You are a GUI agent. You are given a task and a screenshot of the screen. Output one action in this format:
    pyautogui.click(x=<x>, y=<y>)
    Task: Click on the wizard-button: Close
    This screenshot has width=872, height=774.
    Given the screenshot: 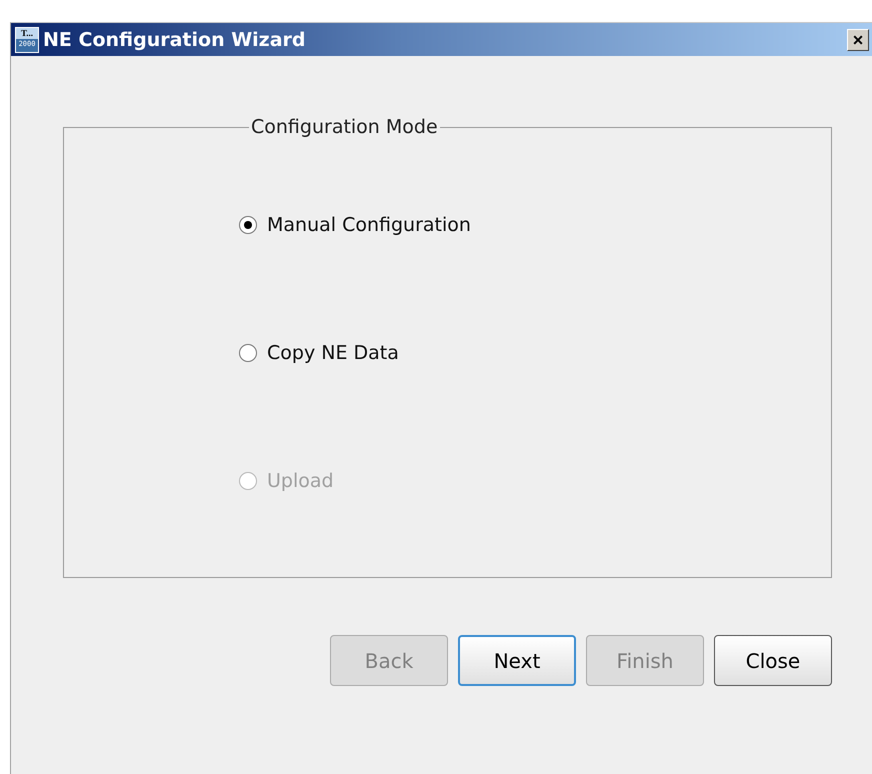 What is the action you would take?
    pyautogui.click(x=773, y=660)
    